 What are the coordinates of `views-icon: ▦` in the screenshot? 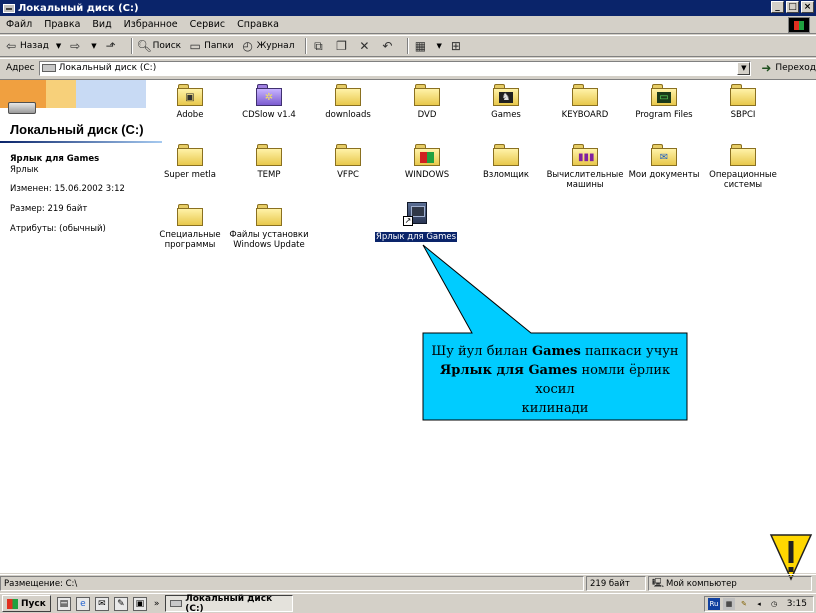 It's located at (420, 46).